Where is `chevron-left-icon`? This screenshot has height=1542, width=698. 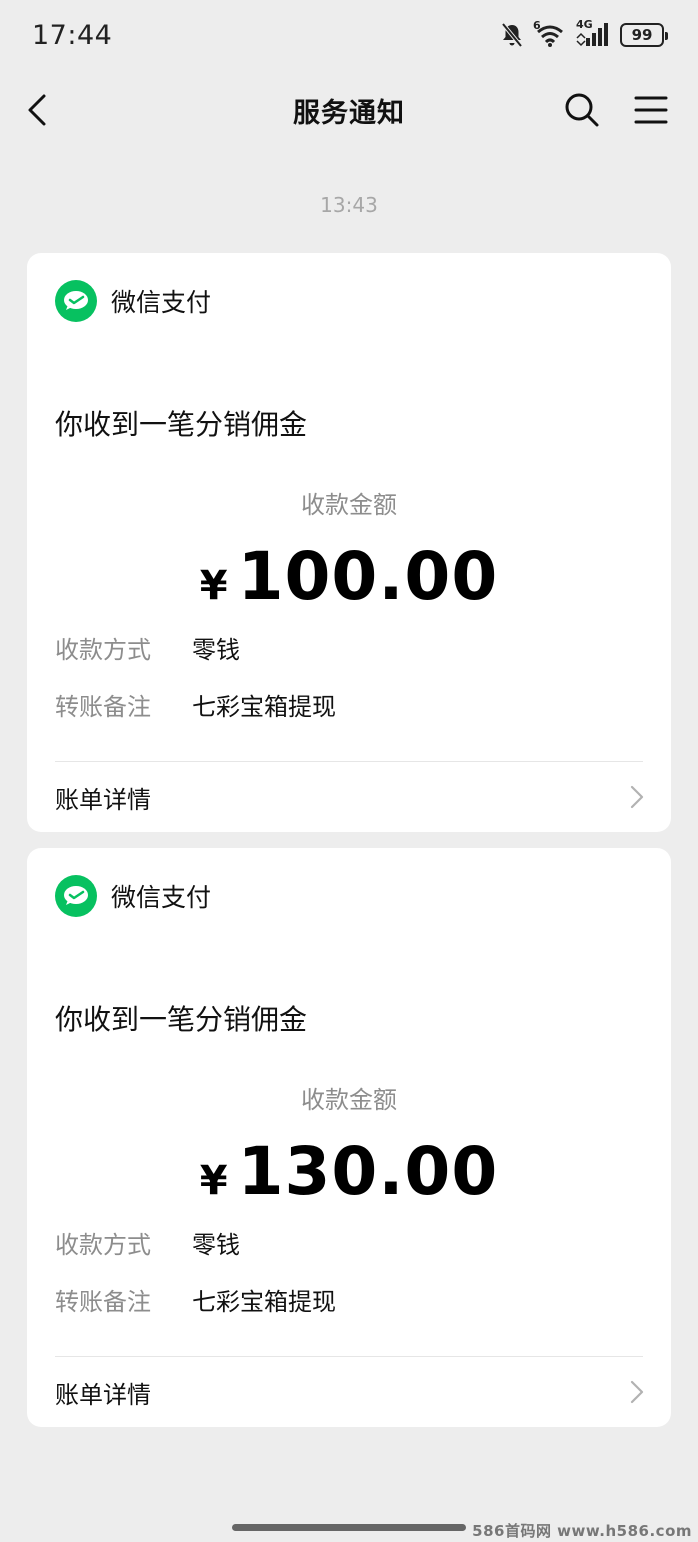 chevron-left-icon is located at coordinates (37, 110).